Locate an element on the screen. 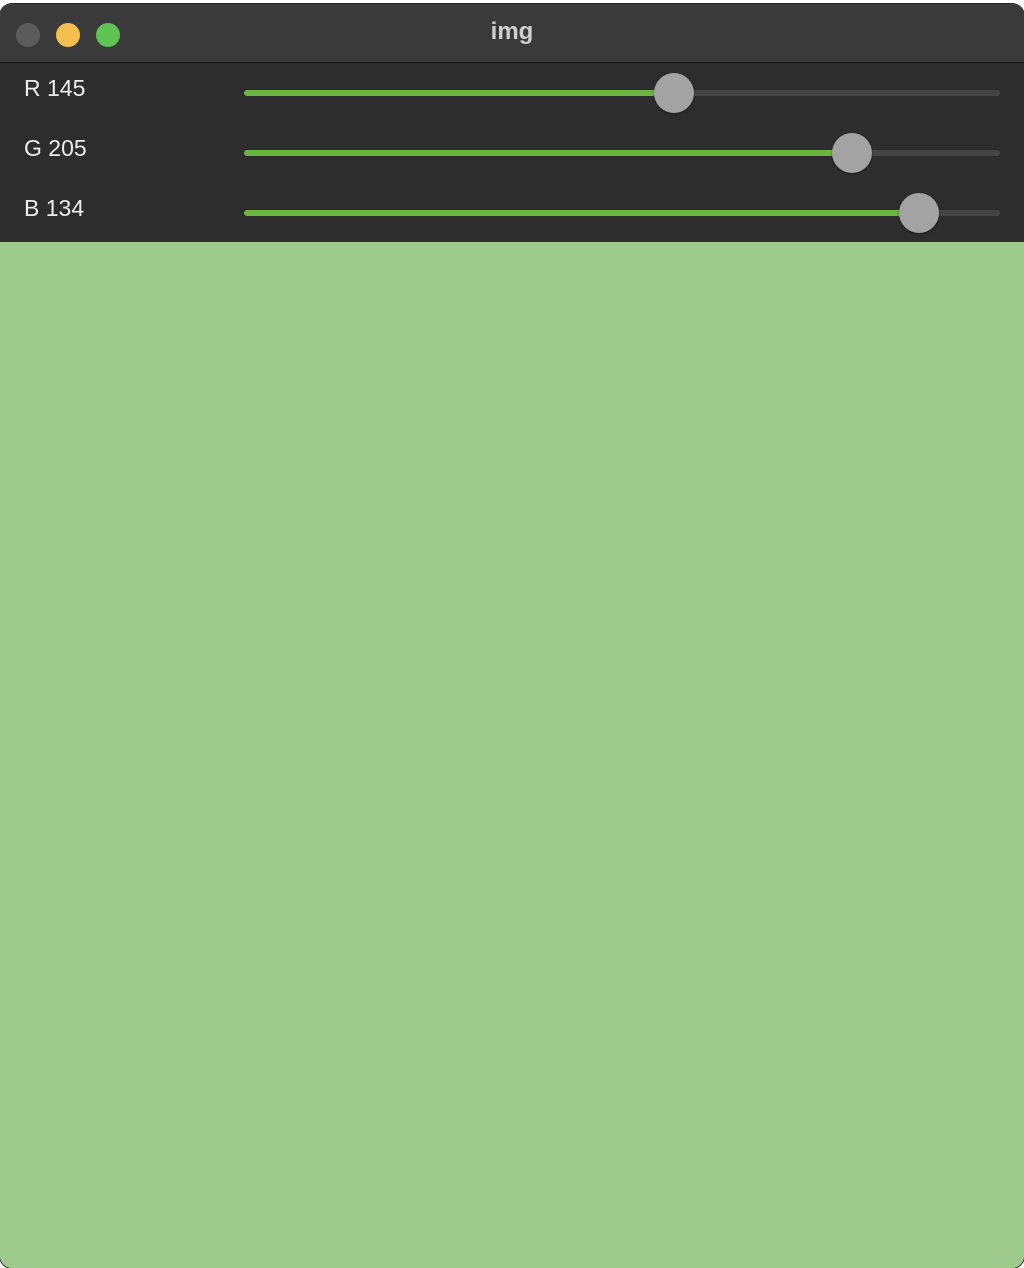 The width and height of the screenshot is (1024, 1268). slider-track-red is located at coordinates (622, 93).